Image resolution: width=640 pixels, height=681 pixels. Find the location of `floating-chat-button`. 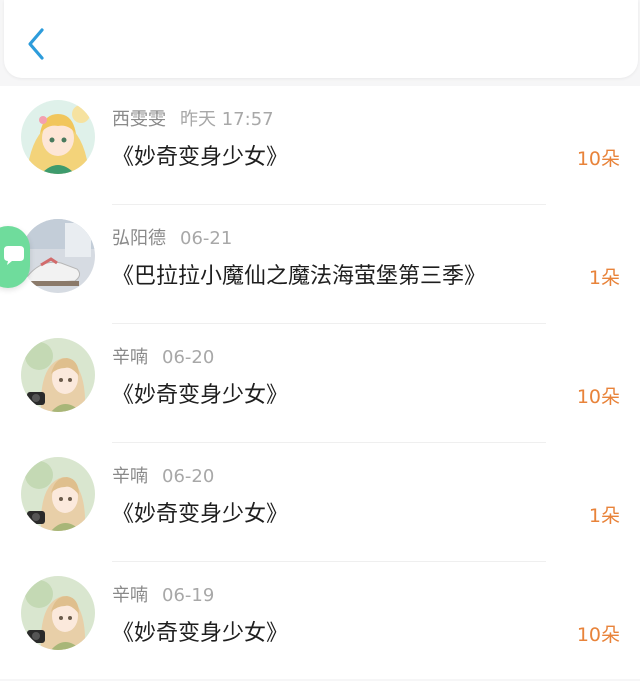

floating-chat-button is located at coordinates (15, 257).